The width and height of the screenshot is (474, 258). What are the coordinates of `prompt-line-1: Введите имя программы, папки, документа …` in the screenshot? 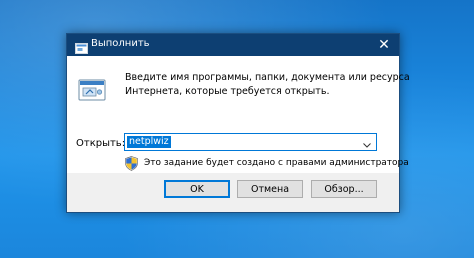 It's located at (267, 77).